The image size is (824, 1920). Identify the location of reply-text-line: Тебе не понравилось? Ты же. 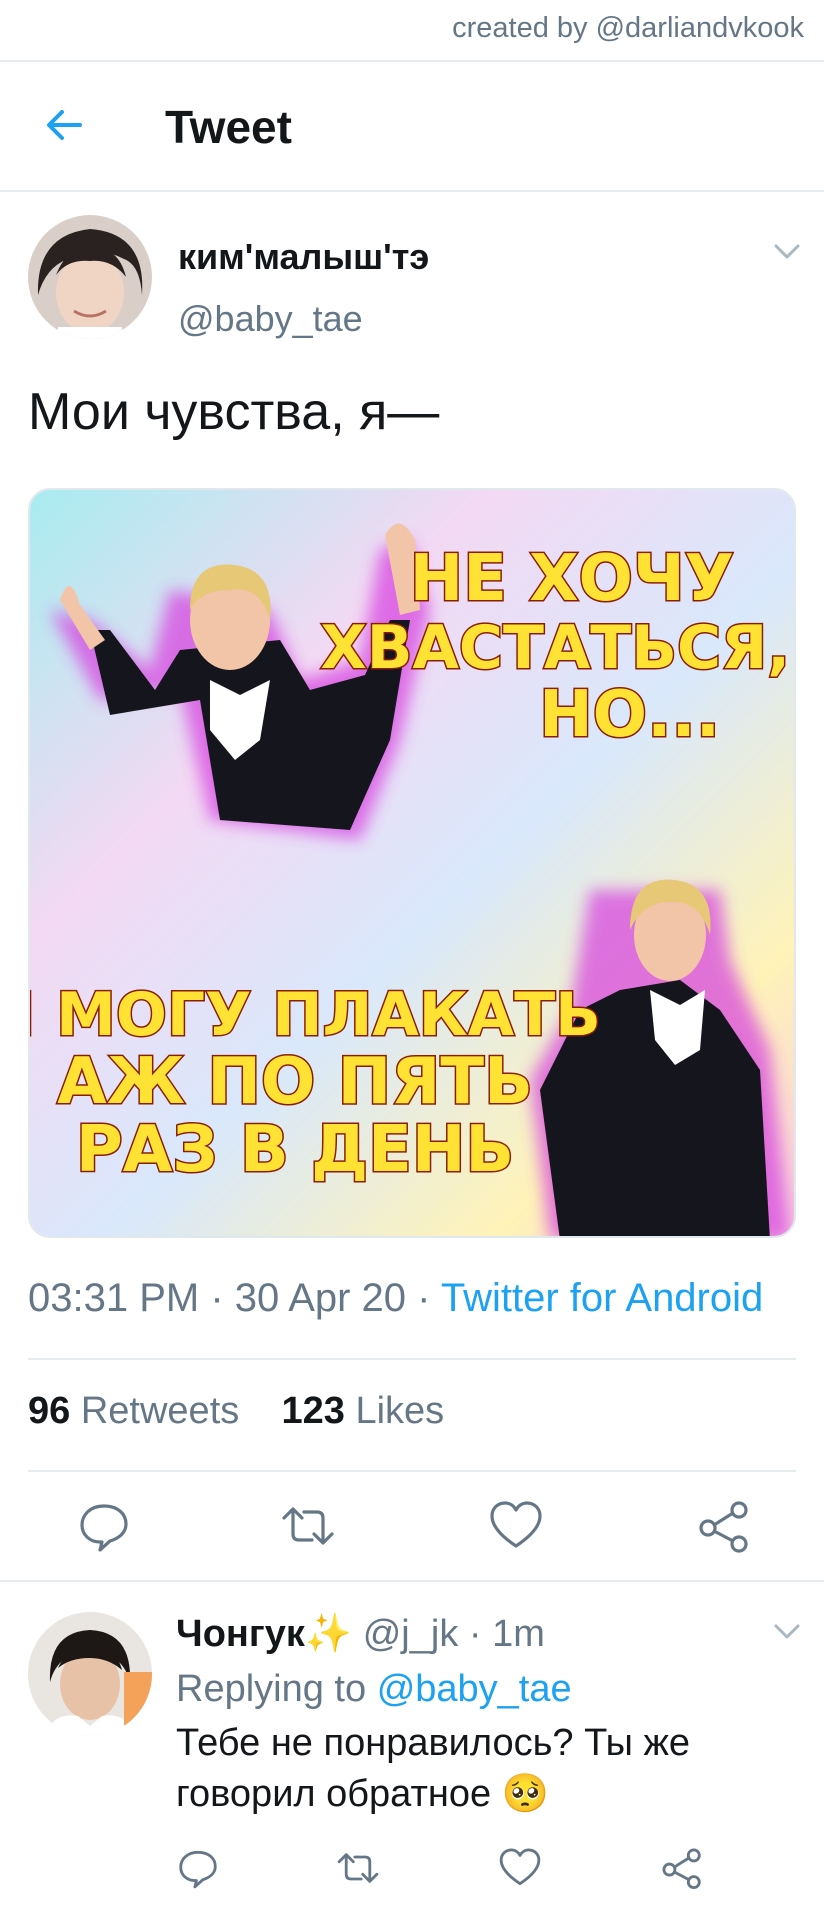
(433, 1743).